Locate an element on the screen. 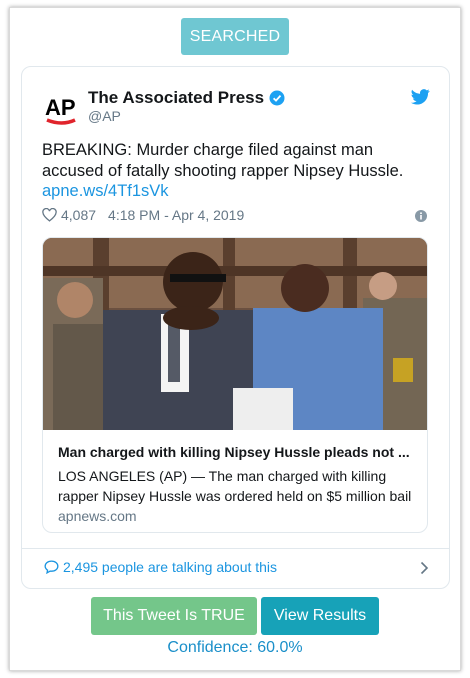 Image resolution: width=470 pixels, height=678 pixels. view-results-button: View Results is located at coordinates (320, 616).